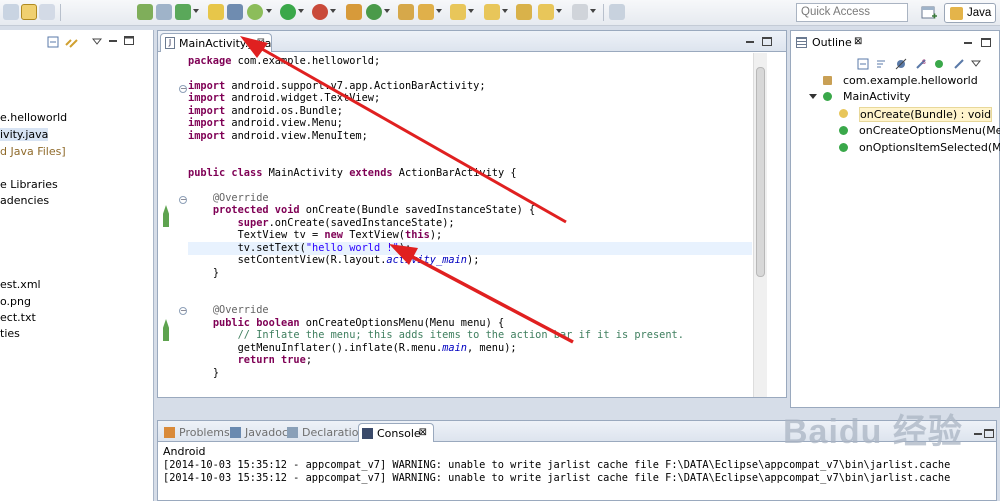  What do you see at coordinates (33, 117) in the screenshot?
I see `package-tree-item: e.helloworld` at bounding box center [33, 117].